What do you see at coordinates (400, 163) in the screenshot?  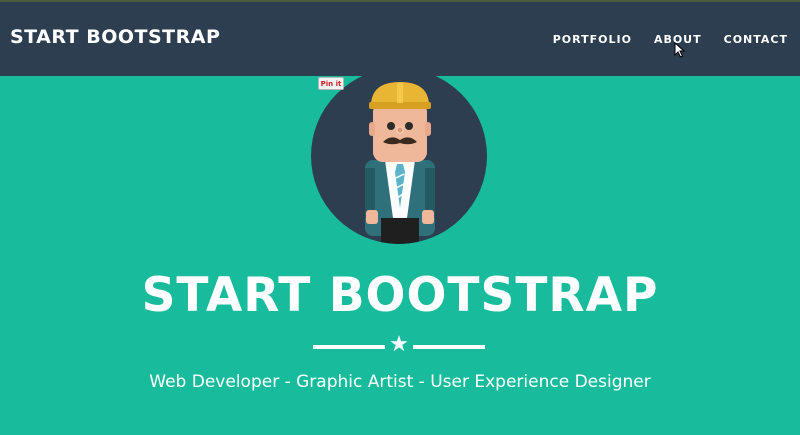 I see `character-illustration` at bounding box center [400, 163].